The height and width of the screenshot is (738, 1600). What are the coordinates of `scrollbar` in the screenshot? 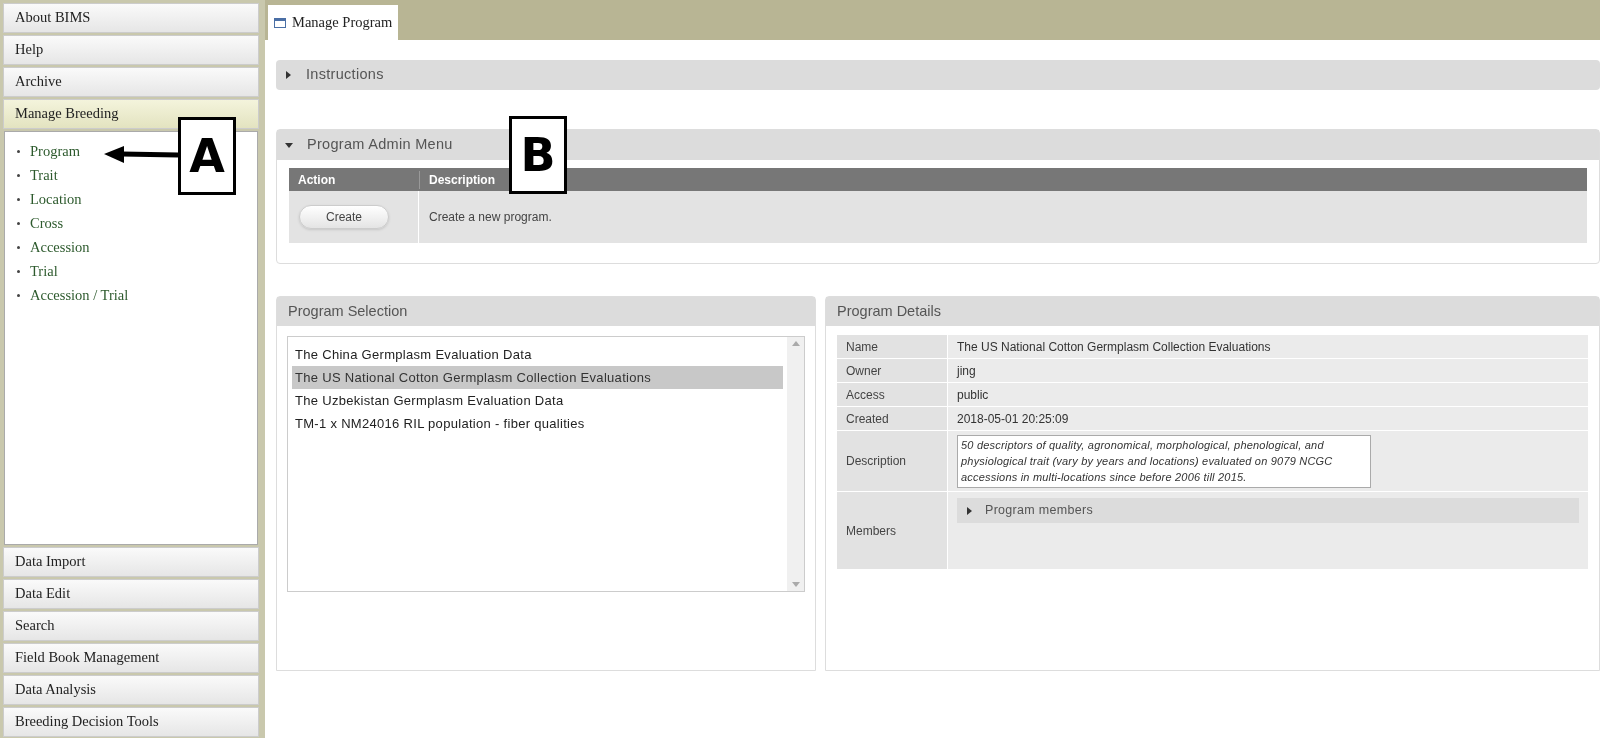 It's located at (795, 464).